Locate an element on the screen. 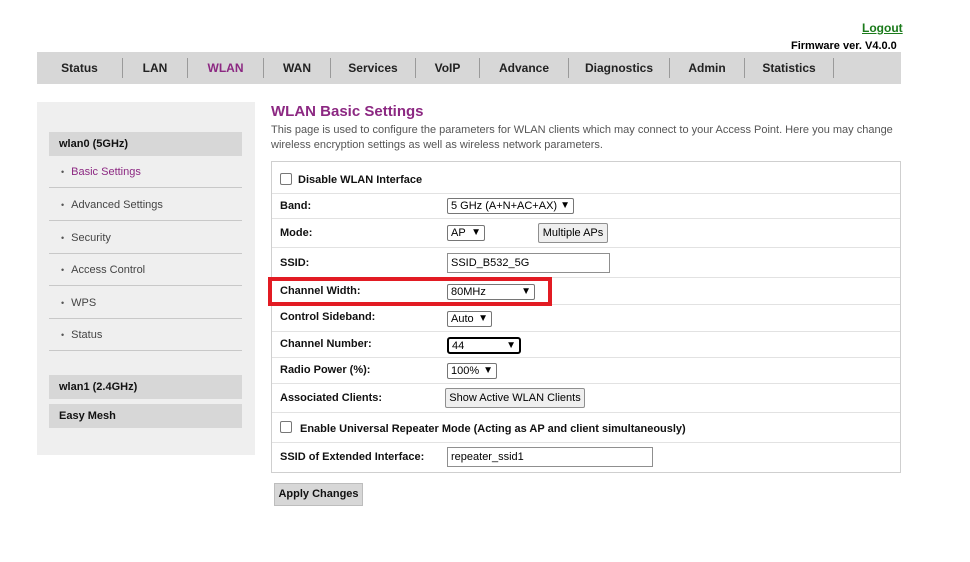 The height and width of the screenshot is (562, 970). ssid-label: SSID: is located at coordinates (295, 263).